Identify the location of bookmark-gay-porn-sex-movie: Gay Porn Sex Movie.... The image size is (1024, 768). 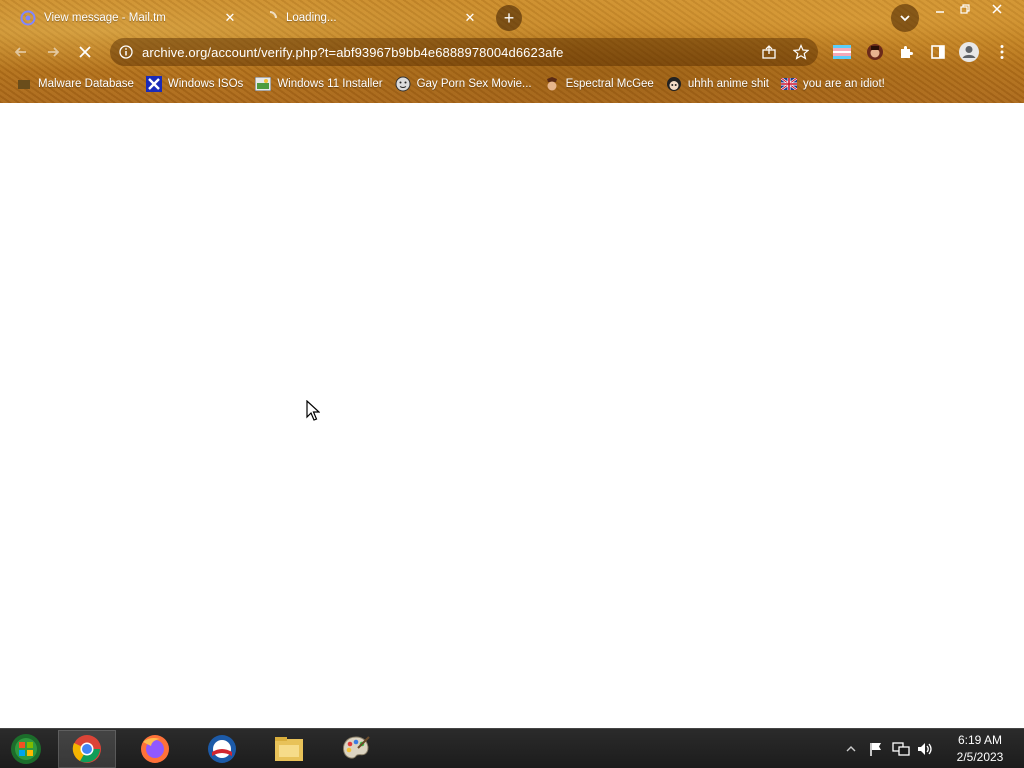
(463, 84).